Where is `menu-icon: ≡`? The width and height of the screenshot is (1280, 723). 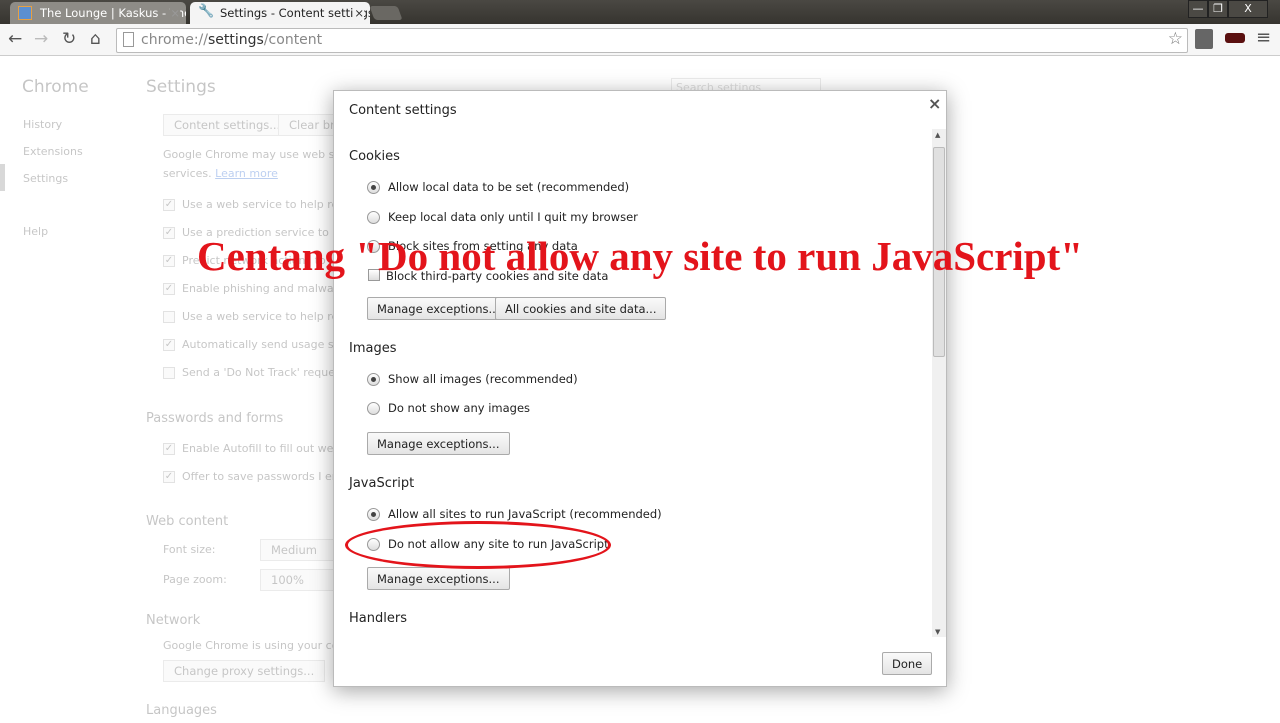
menu-icon: ≡ is located at coordinates (1263, 37).